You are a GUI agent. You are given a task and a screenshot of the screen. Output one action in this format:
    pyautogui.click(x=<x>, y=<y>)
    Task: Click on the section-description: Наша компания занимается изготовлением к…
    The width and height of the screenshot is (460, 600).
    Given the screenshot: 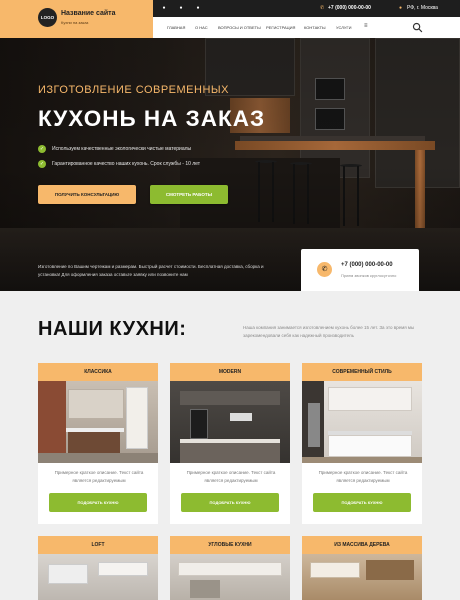 What is the action you would take?
    pyautogui.click(x=329, y=331)
    